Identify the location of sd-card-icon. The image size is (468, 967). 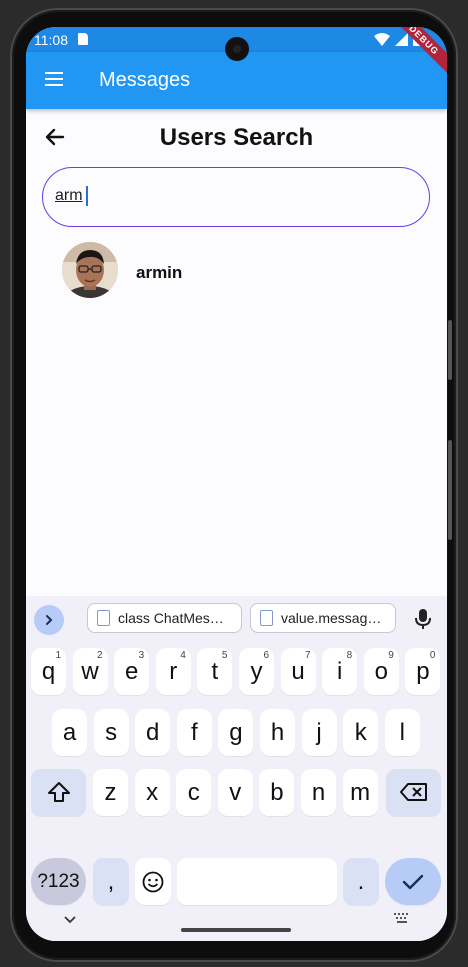
(83, 39).